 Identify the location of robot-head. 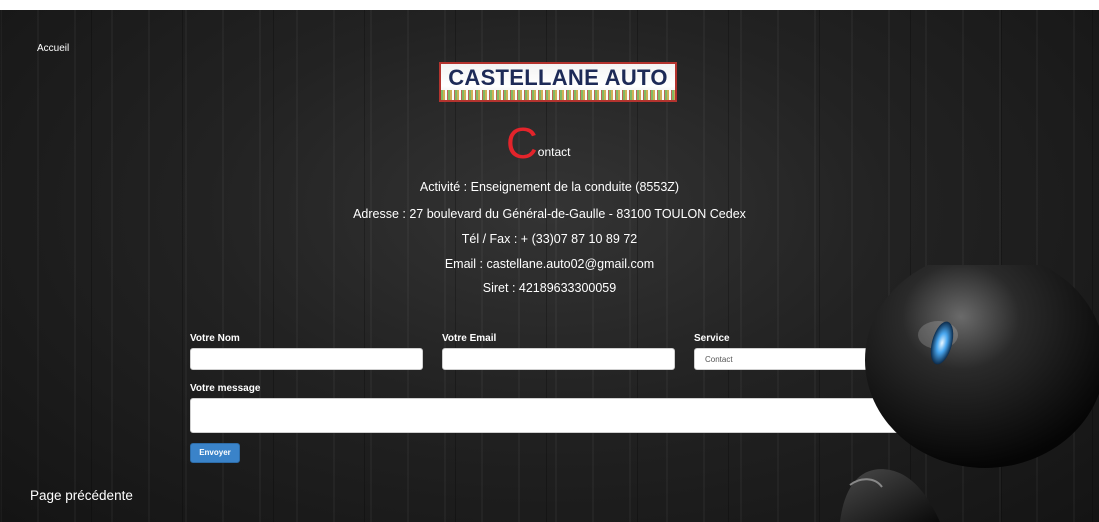
(982, 366).